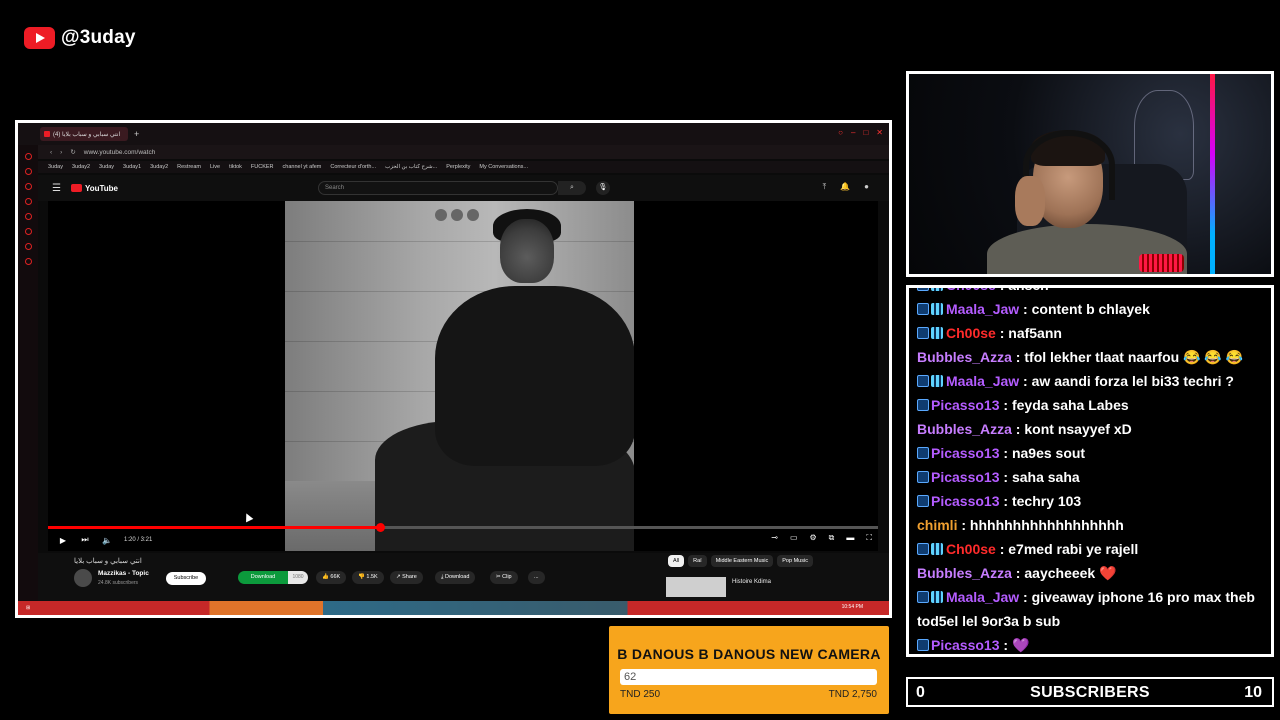 The height and width of the screenshot is (720, 1280). I want to click on menu-icon: ☰, so click(56, 188).